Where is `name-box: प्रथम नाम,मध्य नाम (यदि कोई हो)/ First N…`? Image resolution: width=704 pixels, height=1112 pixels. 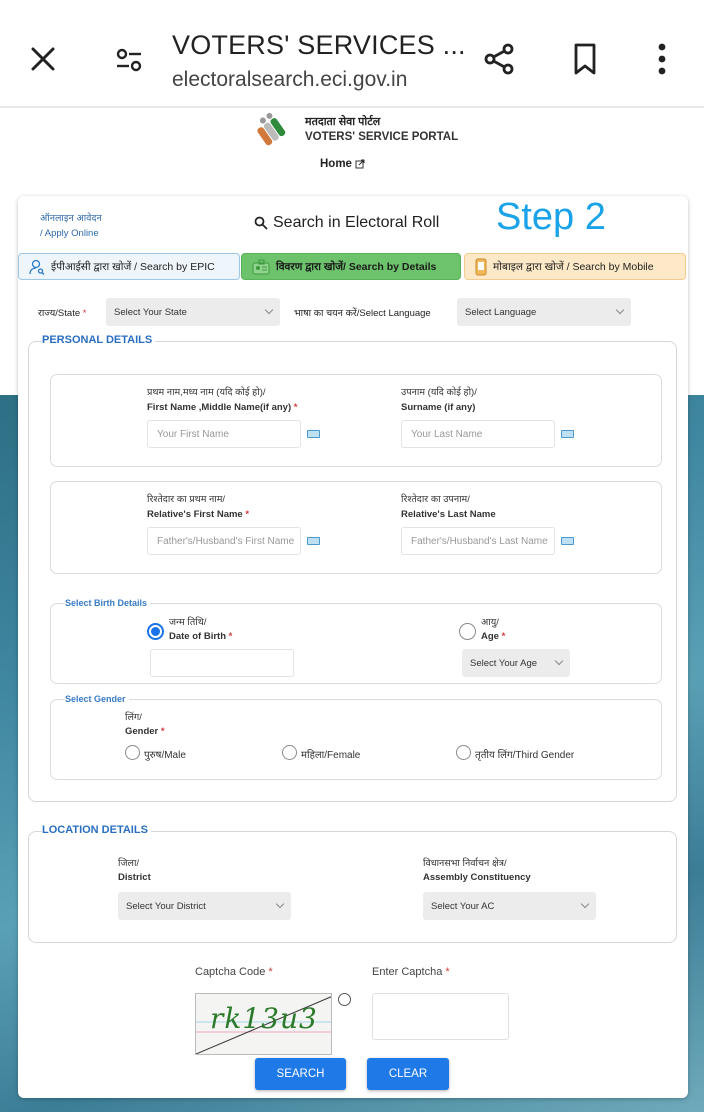 name-box: प्रथम नाम,मध्य नाम (यदि कोई हो)/ First N… is located at coordinates (356, 420).